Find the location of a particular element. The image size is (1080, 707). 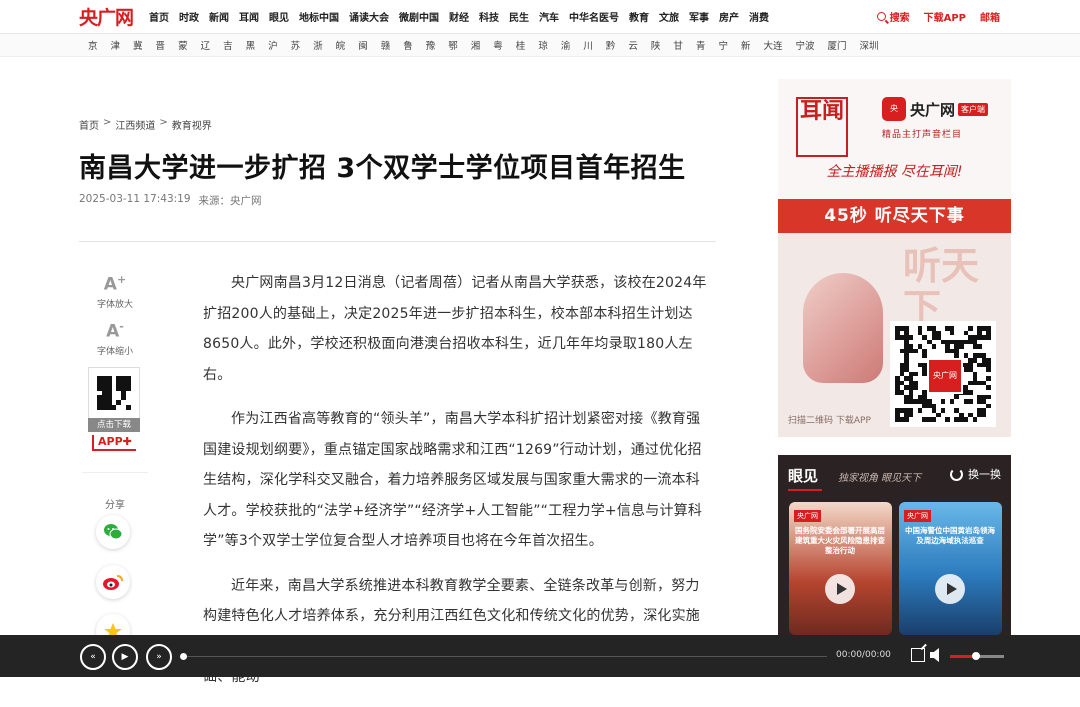

rewind-icon: « is located at coordinates (93, 657).